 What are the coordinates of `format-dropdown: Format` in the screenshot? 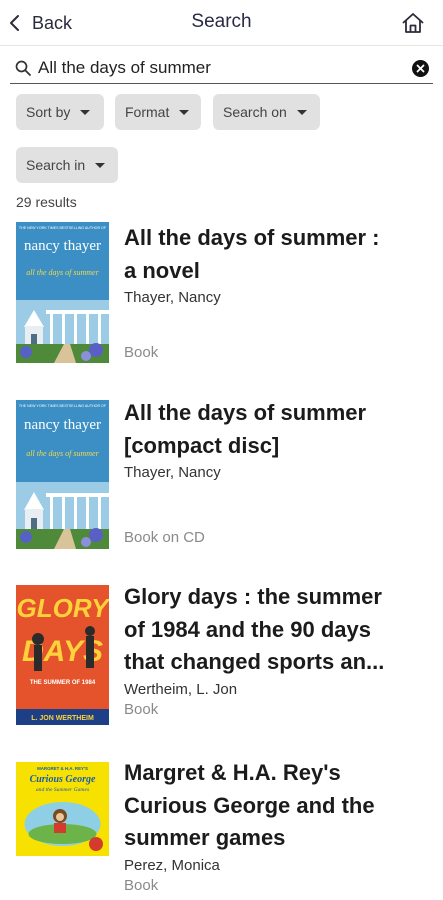 It's located at (158, 112).